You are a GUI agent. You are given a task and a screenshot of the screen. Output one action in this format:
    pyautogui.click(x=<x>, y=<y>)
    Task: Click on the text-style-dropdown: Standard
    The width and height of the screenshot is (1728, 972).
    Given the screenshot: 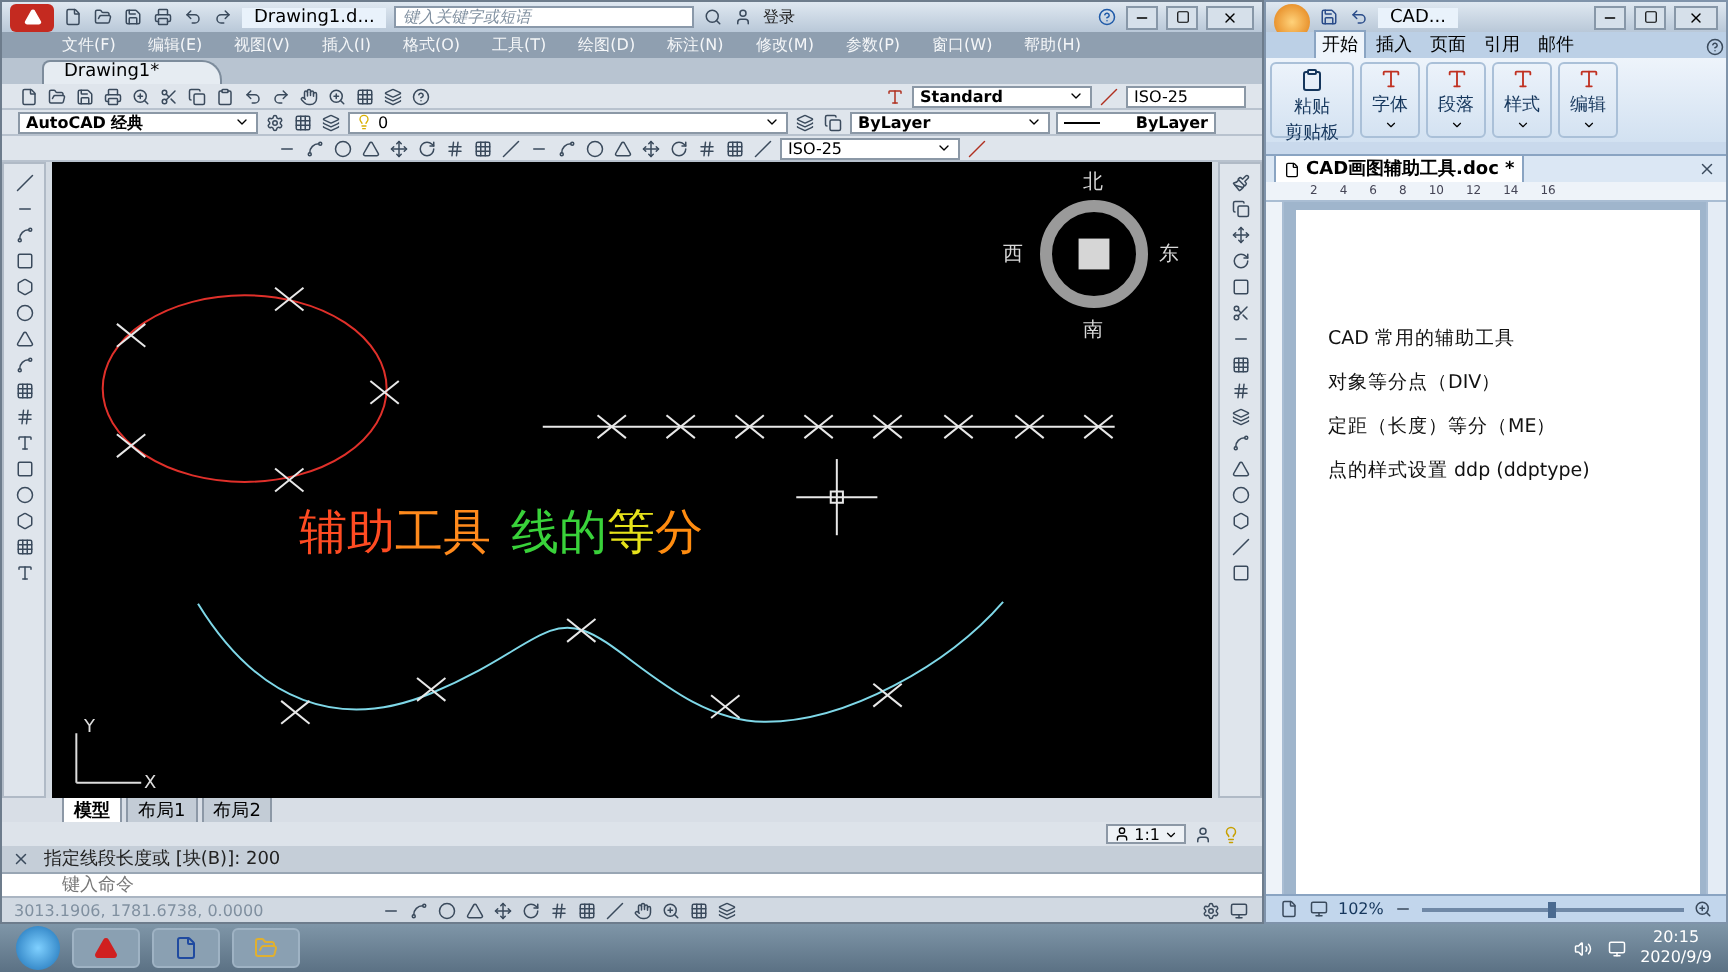 What is the action you would take?
    pyautogui.click(x=1002, y=96)
    